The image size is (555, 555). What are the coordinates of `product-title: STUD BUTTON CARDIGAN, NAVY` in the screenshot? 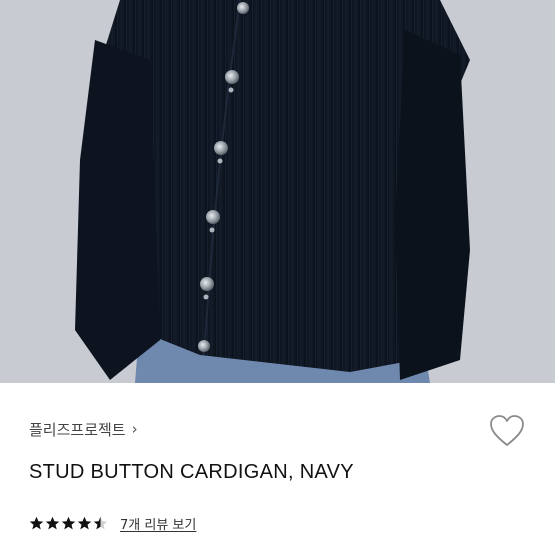 It's located at (191, 472).